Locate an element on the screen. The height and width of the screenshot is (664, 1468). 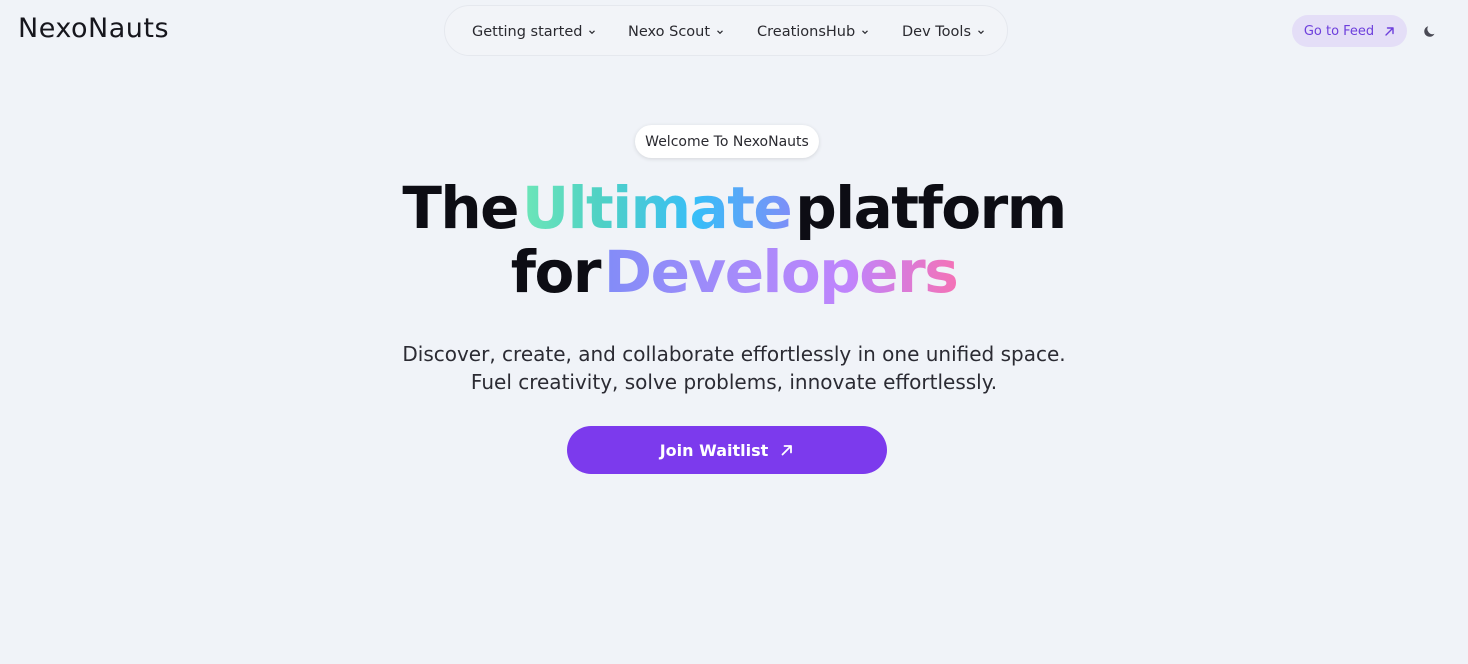
headline-text: The is located at coordinates (460, 208).